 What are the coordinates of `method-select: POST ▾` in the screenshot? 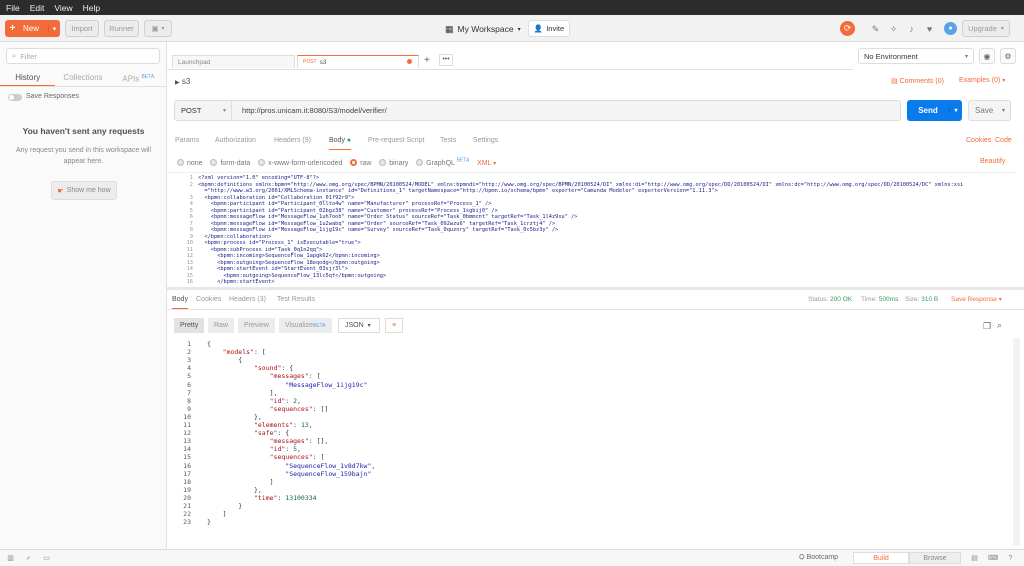 It's located at (203, 110).